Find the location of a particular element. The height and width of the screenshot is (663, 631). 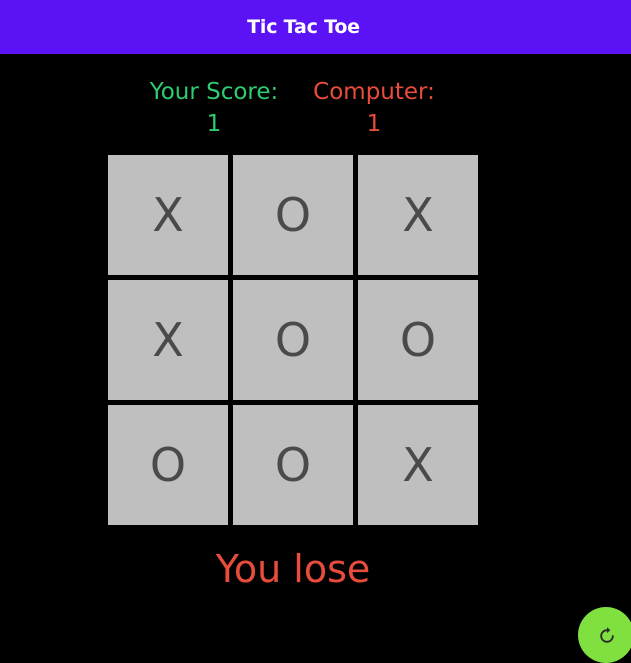

app-title: Tic Tac Toe is located at coordinates (303, 27).